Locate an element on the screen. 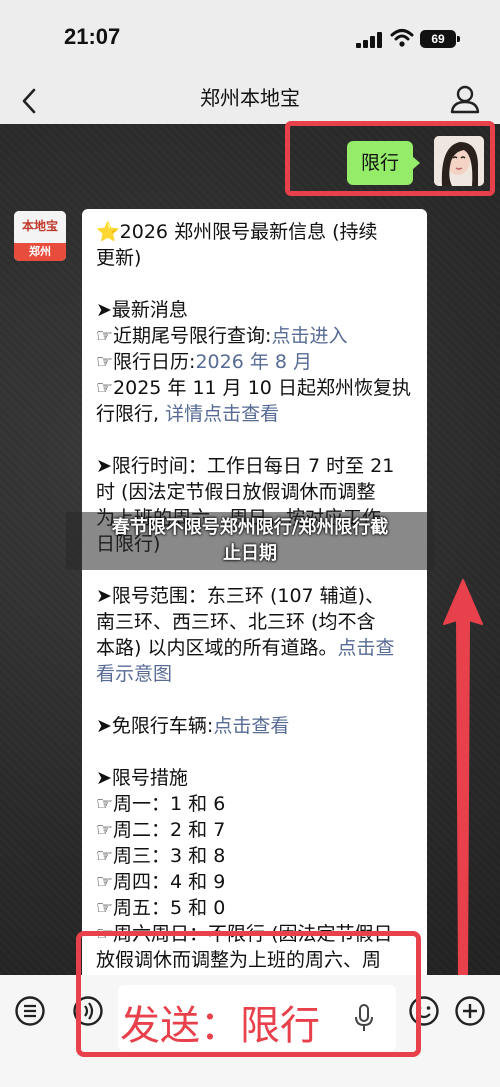  message-text: ☞周二：2 和 7 is located at coordinates (161, 830).